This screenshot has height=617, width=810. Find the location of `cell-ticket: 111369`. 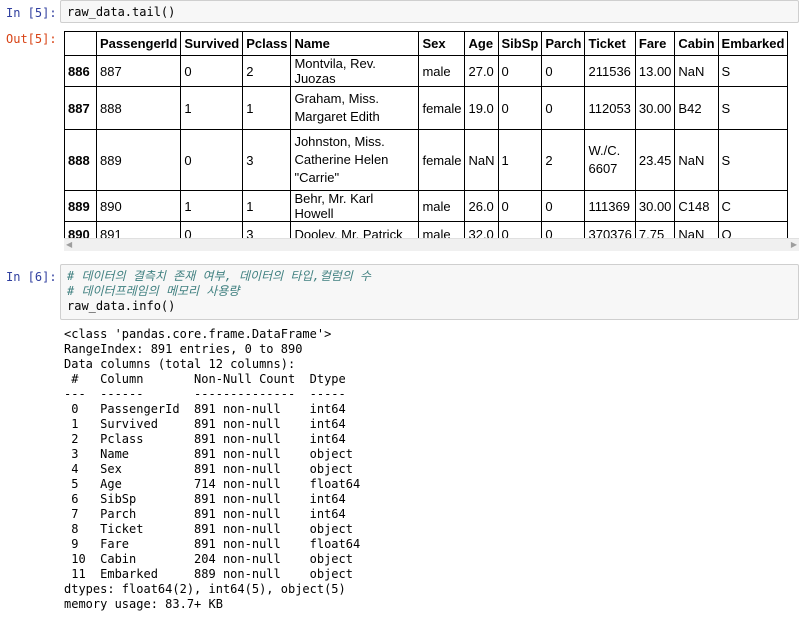

cell-ticket: 111369 is located at coordinates (610, 206).